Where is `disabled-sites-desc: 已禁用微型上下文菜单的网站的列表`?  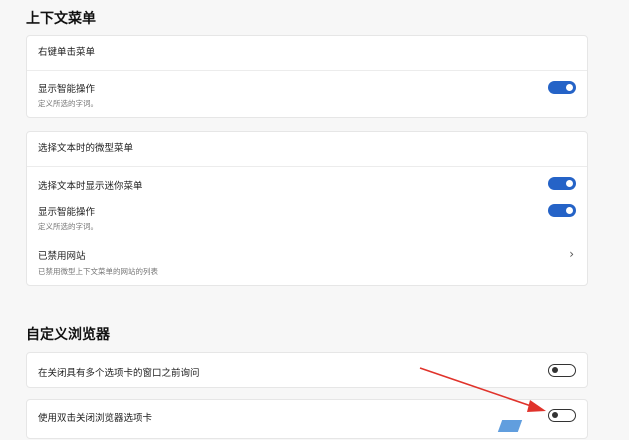
disabled-sites-desc: 已禁用微型上下文菜单的网站的列表 is located at coordinates (98, 271).